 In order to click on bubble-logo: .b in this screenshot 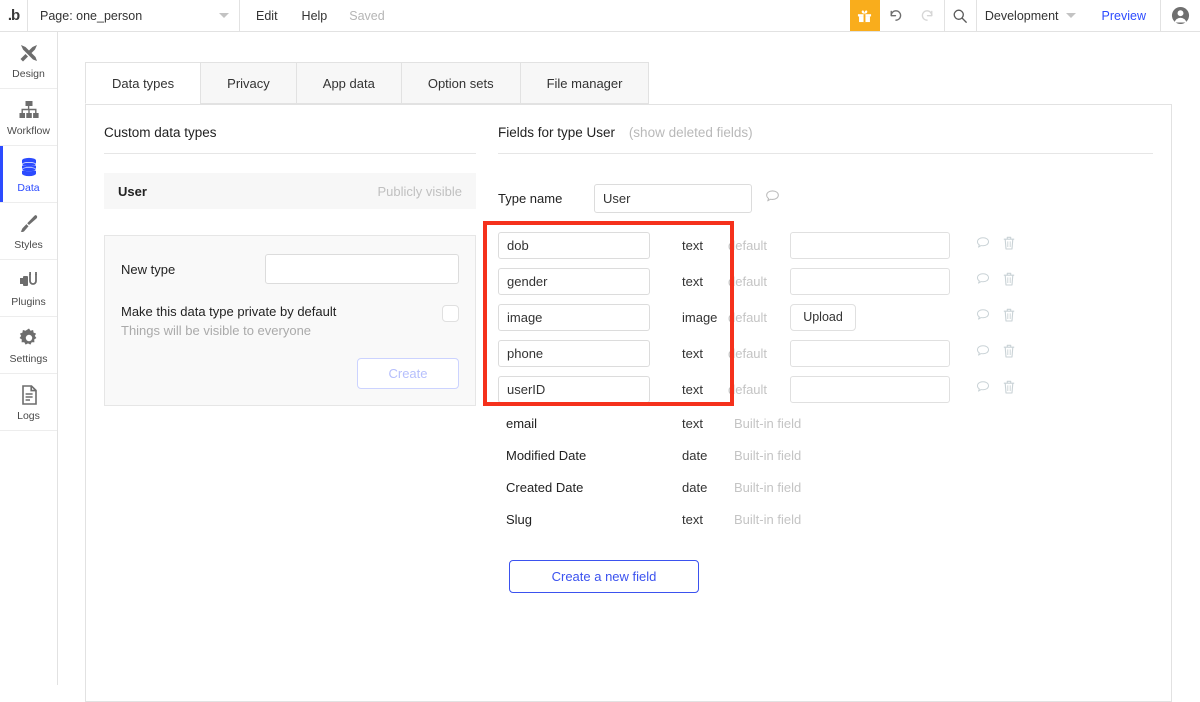, I will do `click(14, 15)`.